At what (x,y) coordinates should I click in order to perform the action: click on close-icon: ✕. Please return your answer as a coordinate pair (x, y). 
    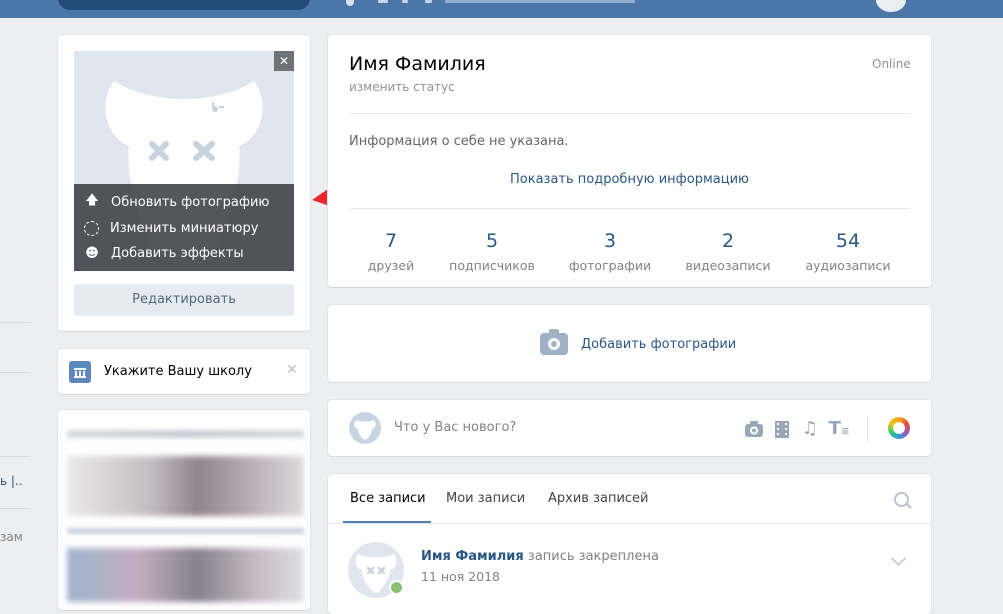
    Looking at the image, I should click on (292, 370).